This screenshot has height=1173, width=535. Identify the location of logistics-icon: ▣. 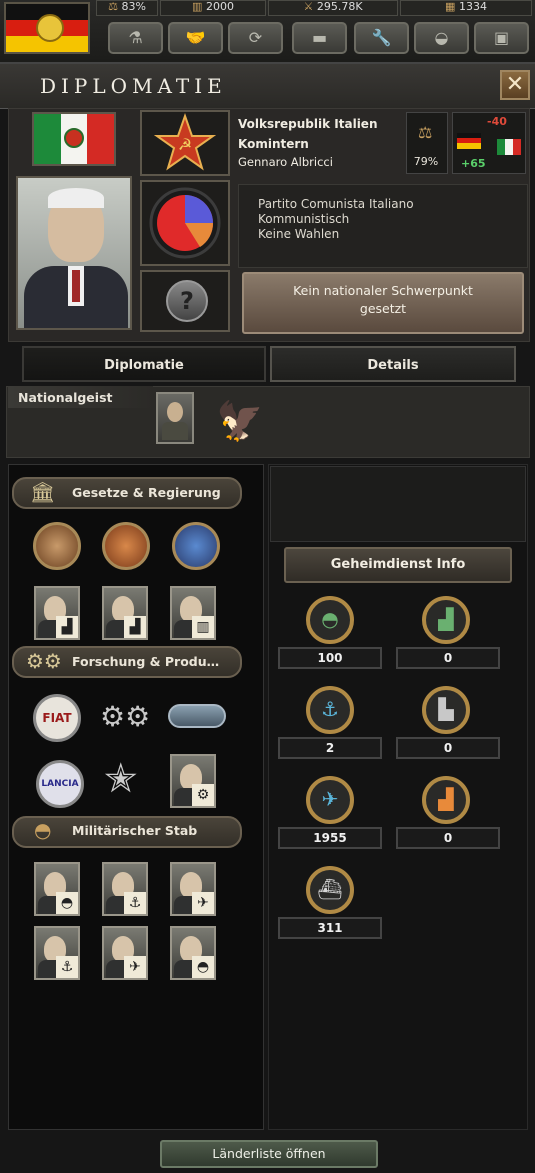
(501, 37).